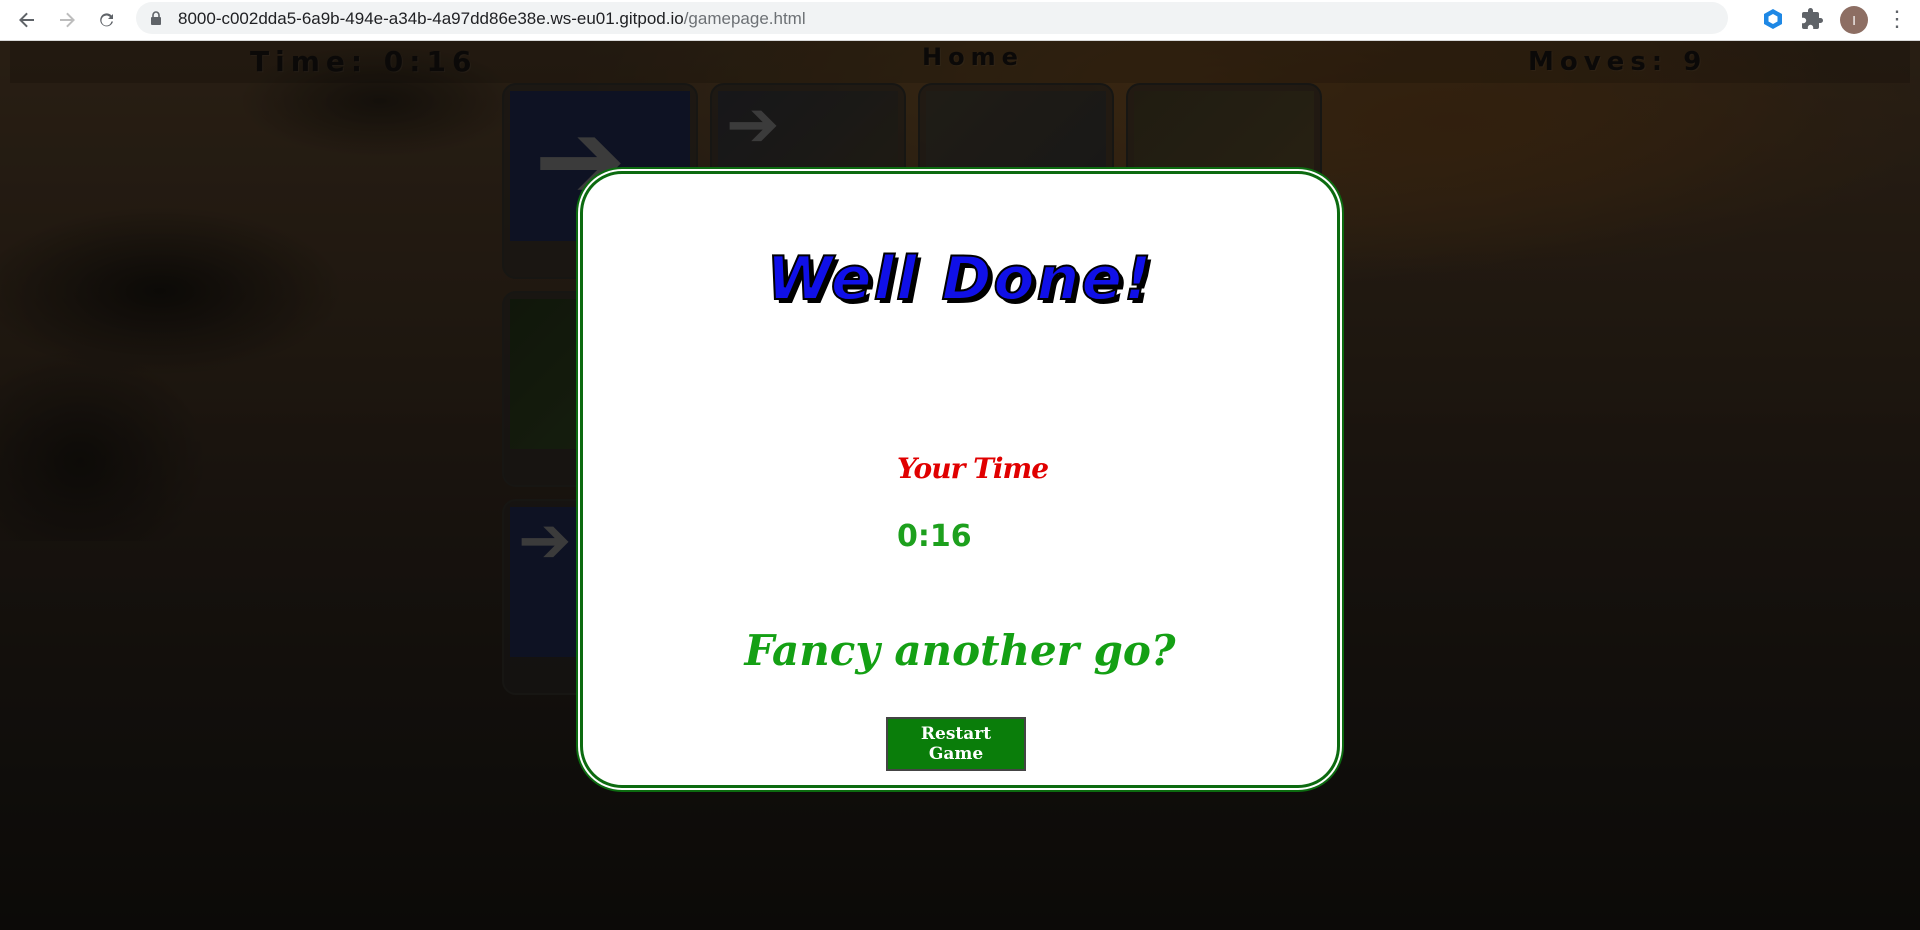 The width and height of the screenshot is (1920, 930). What do you see at coordinates (956, 744) in the screenshot?
I see `restart-game-button: Restart Game` at bounding box center [956, 744].